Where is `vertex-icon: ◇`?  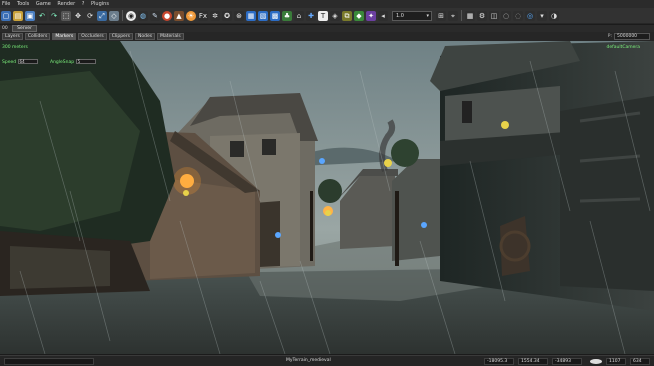 vertex-icon: ◇ is located at coordinates (114, 15).